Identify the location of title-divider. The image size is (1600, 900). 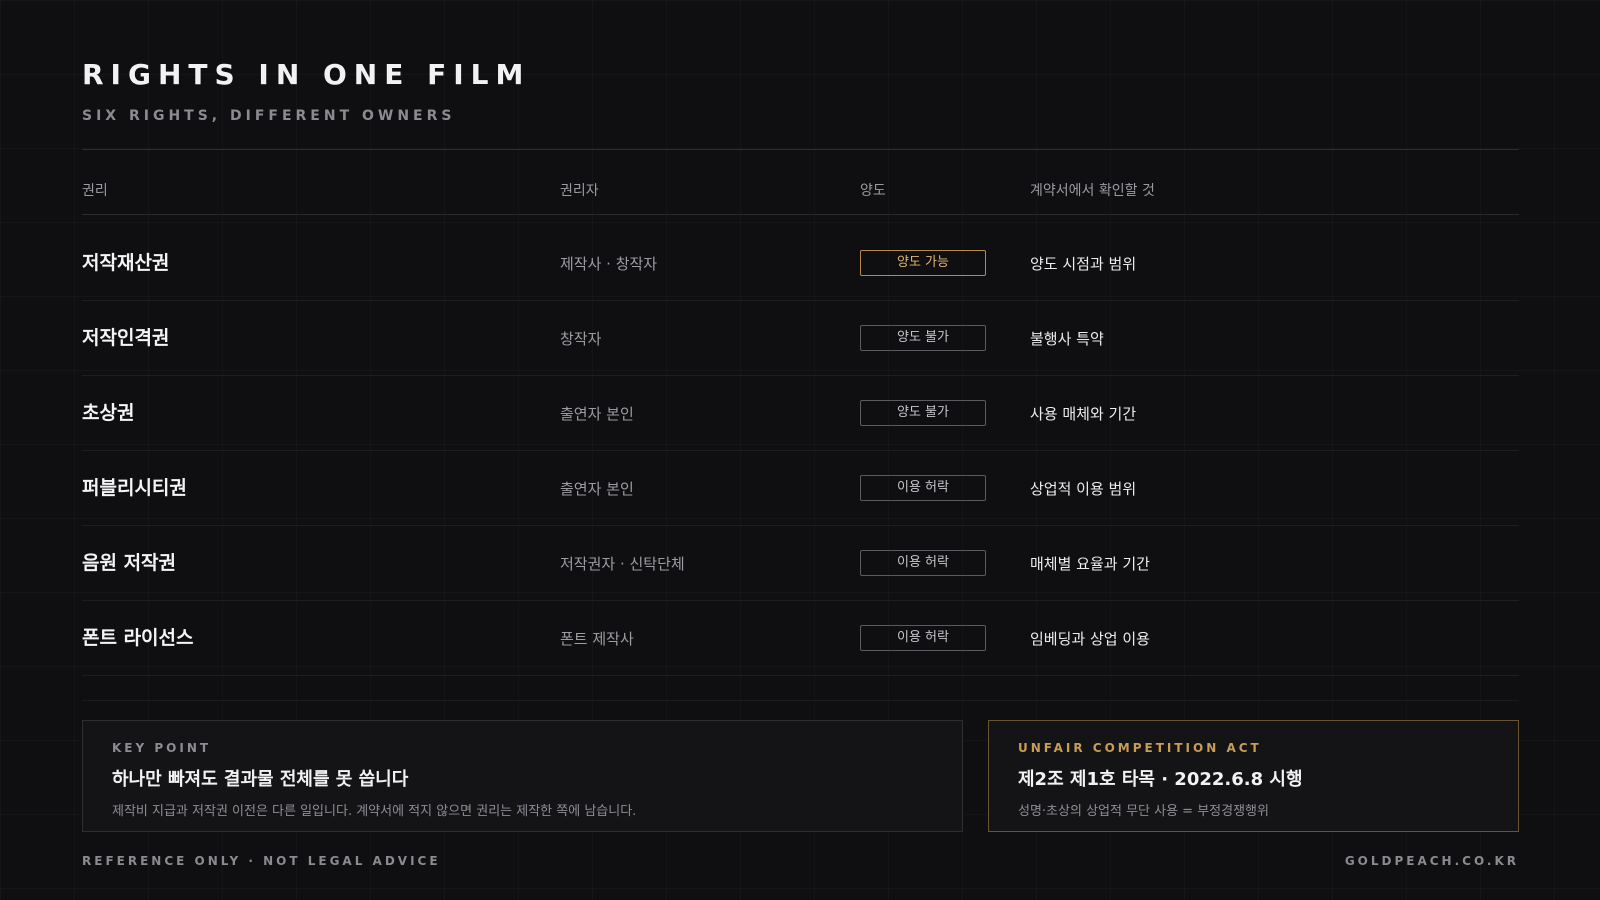
(800, 149).